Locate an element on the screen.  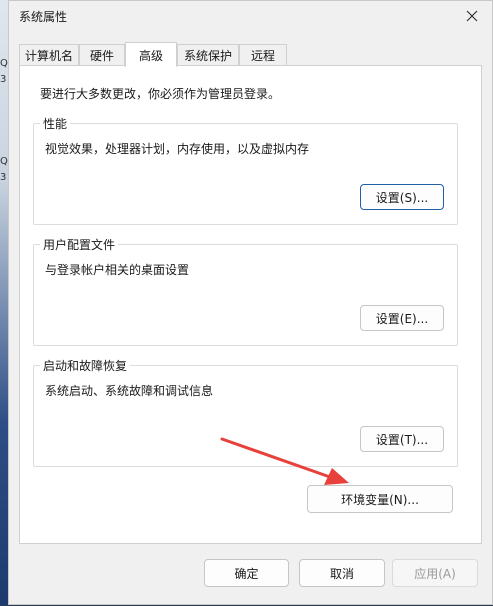
user-profiles-description: 与登录帐户相关的桌面设置 is located at coordinates (117, 270).